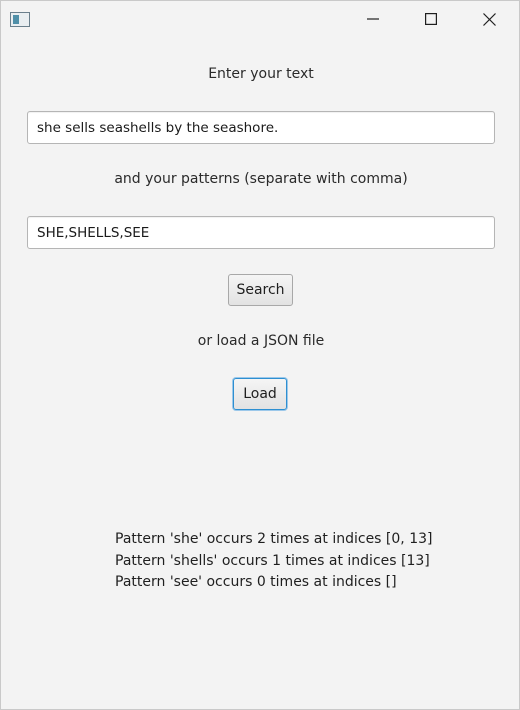  I want to click on search-button: Search, so click(260, 290).